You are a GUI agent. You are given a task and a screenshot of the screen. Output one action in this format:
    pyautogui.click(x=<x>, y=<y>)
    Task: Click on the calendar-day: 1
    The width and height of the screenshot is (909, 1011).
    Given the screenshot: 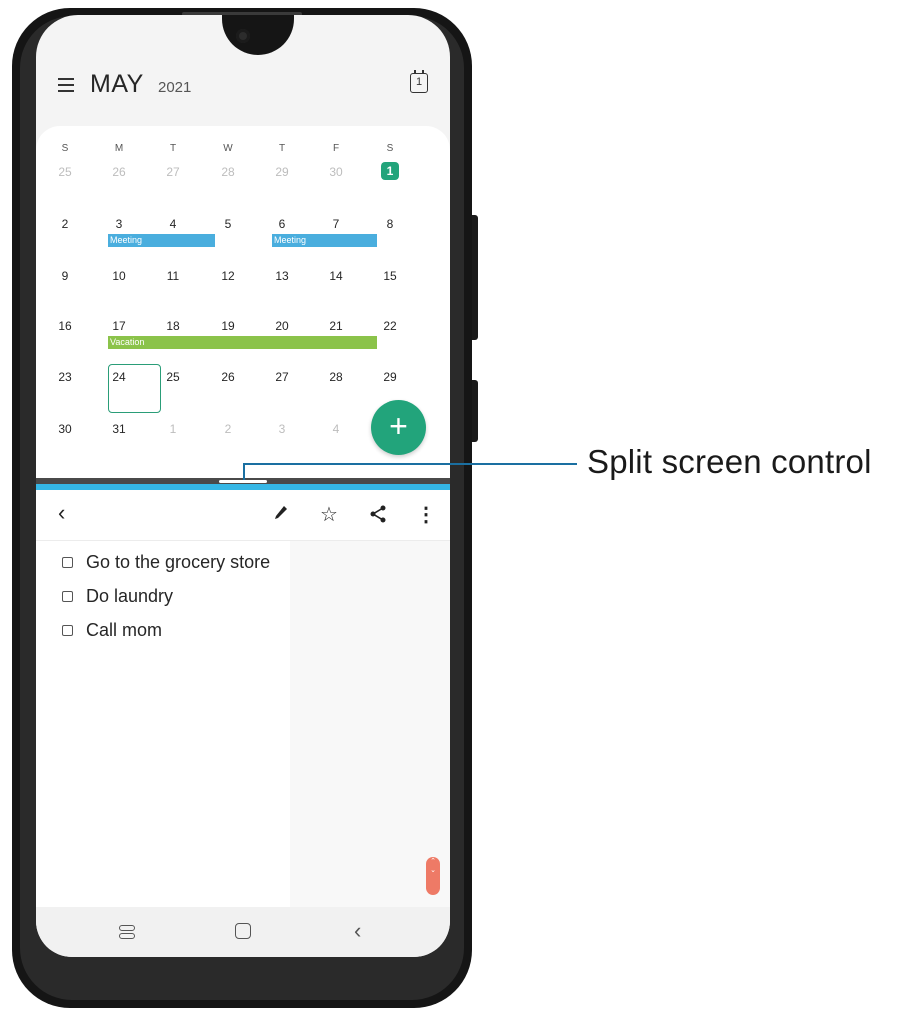 What is the action you would take?
    pyautogui.click(x=173, y=429)
    